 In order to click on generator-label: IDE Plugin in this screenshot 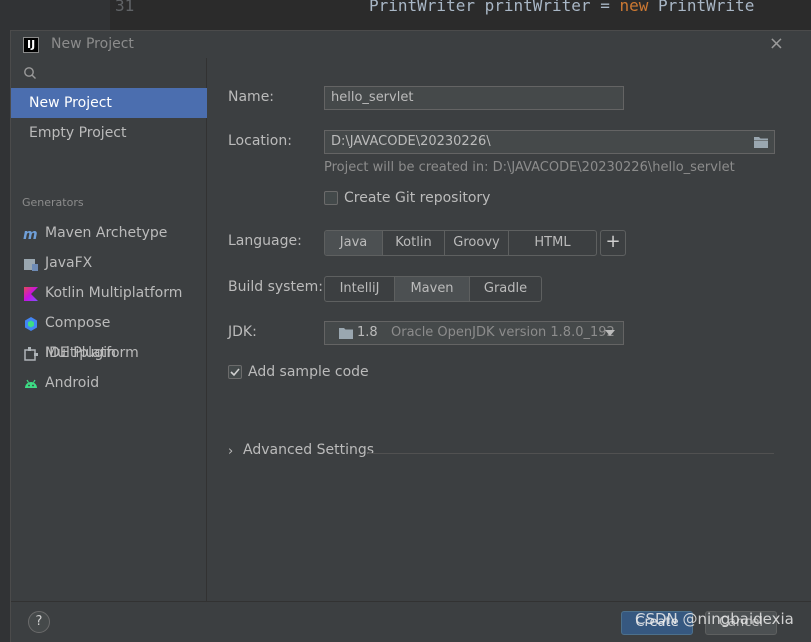, I will do `click(81, 353)`.